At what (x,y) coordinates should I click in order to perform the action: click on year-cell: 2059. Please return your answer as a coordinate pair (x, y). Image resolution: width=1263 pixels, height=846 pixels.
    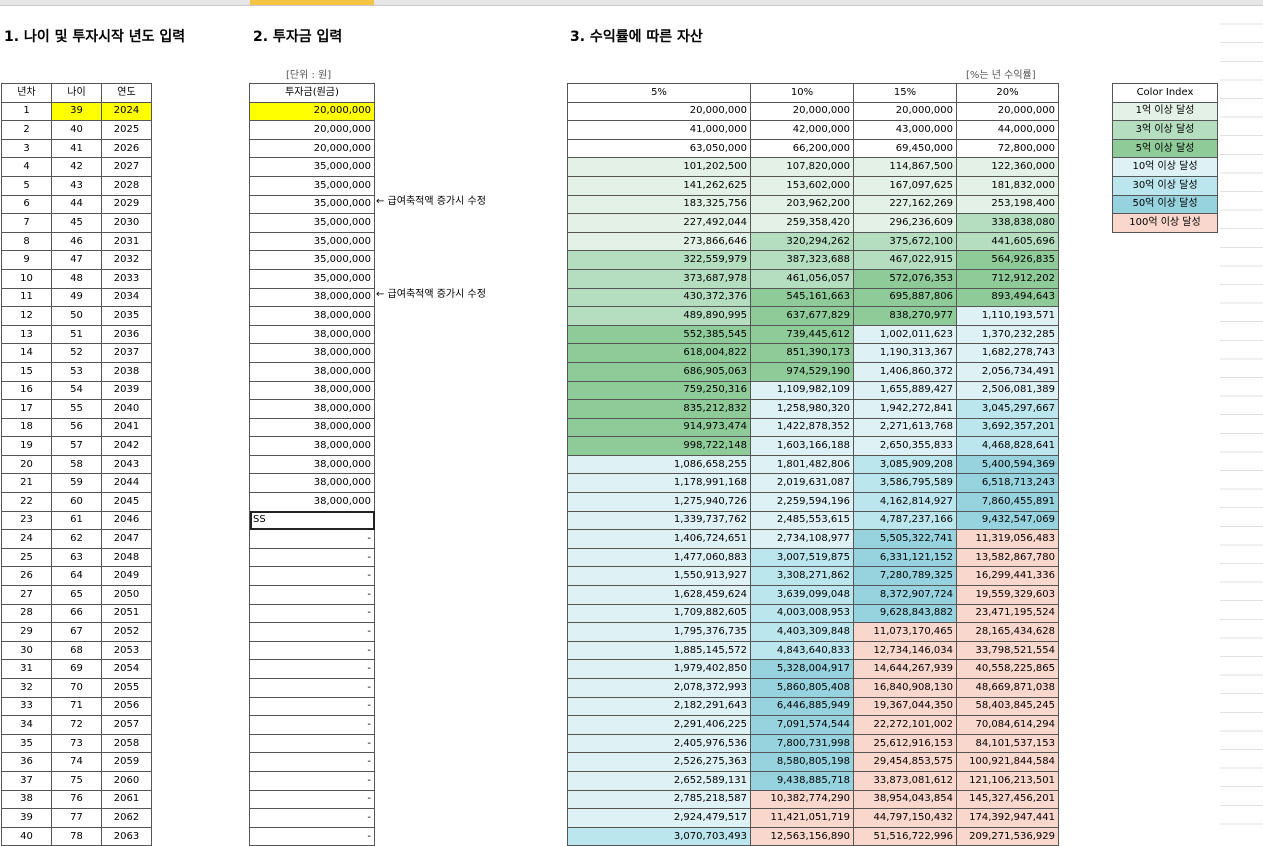
    Looking at the image, I should click on (126, 762).